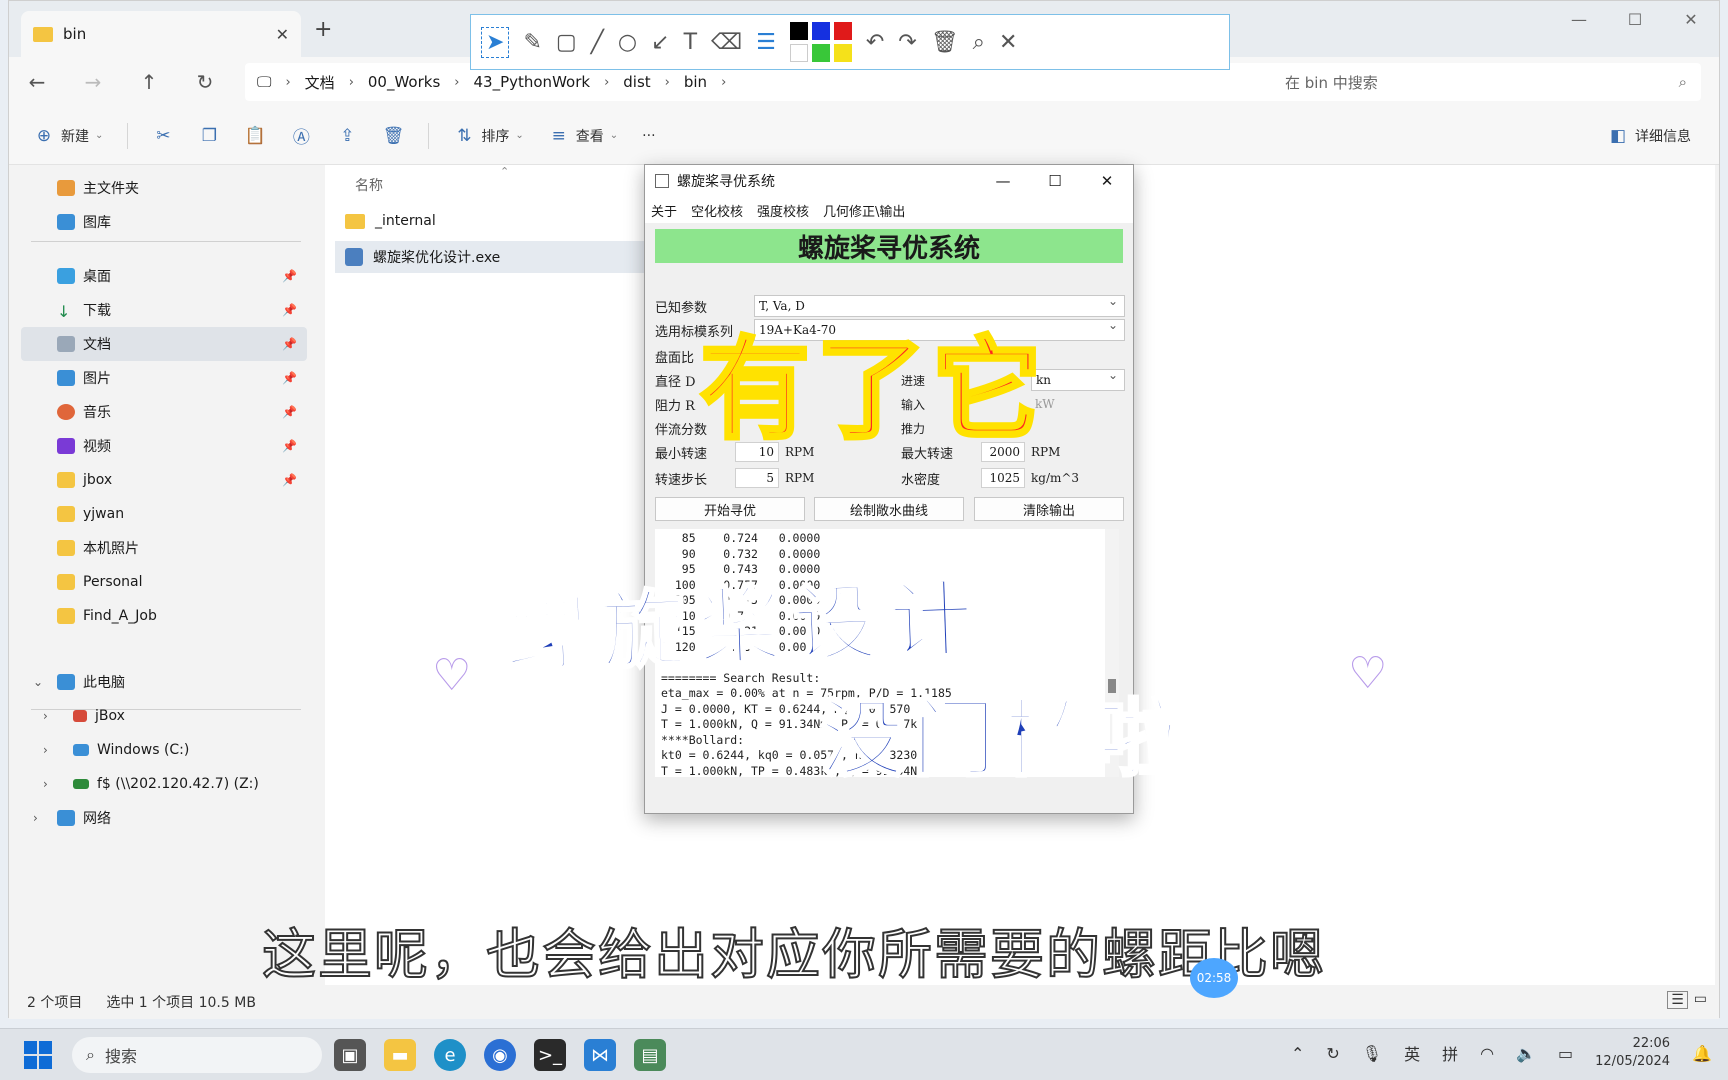 The height and width of the screenshot is (1080, 1728). What do you see at coordinates (164, 548) in the screenshot?
I see `sidebar-item-local-photos: 本机照片` at bounding box center [164, 548].